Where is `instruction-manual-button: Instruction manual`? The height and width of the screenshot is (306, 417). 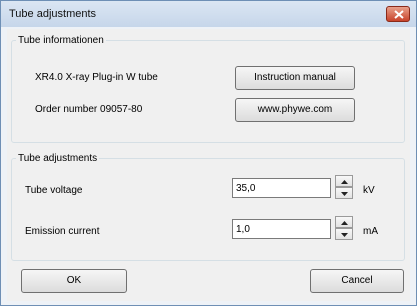
instruction-manual-button: Instruction manual is located at coordinates (295, 78).